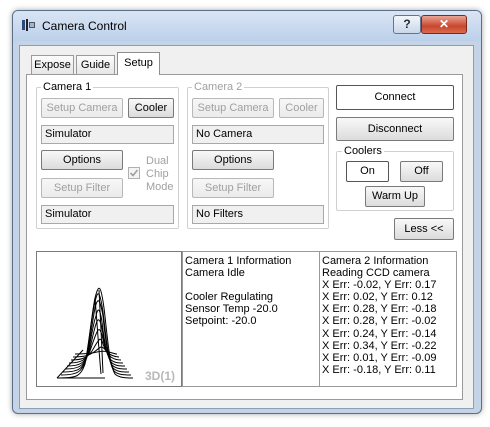  I want to click on window-title: Camera Control, so click(84, 26).